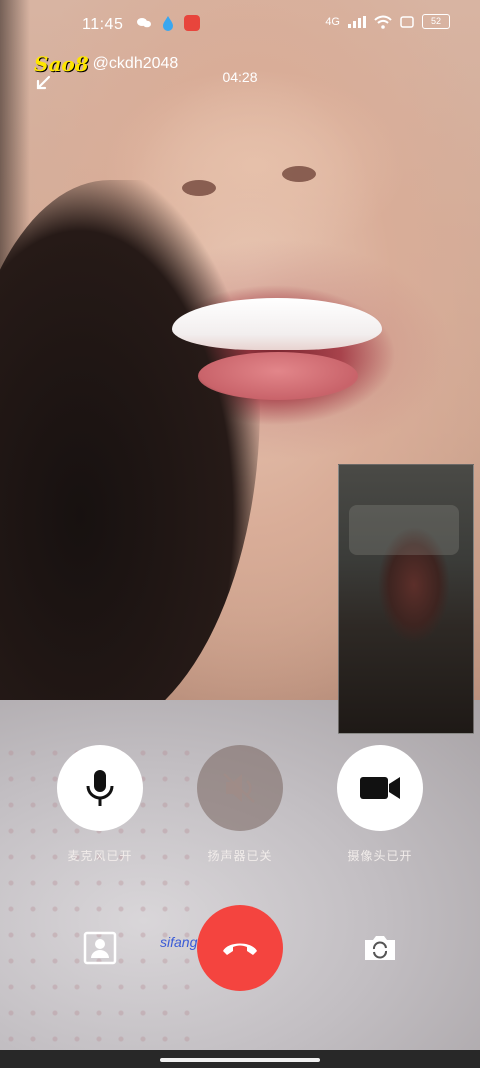 The width and height of the screenshot is (480, 1068). I want to click on app-notification-icon, so click(192, 23).